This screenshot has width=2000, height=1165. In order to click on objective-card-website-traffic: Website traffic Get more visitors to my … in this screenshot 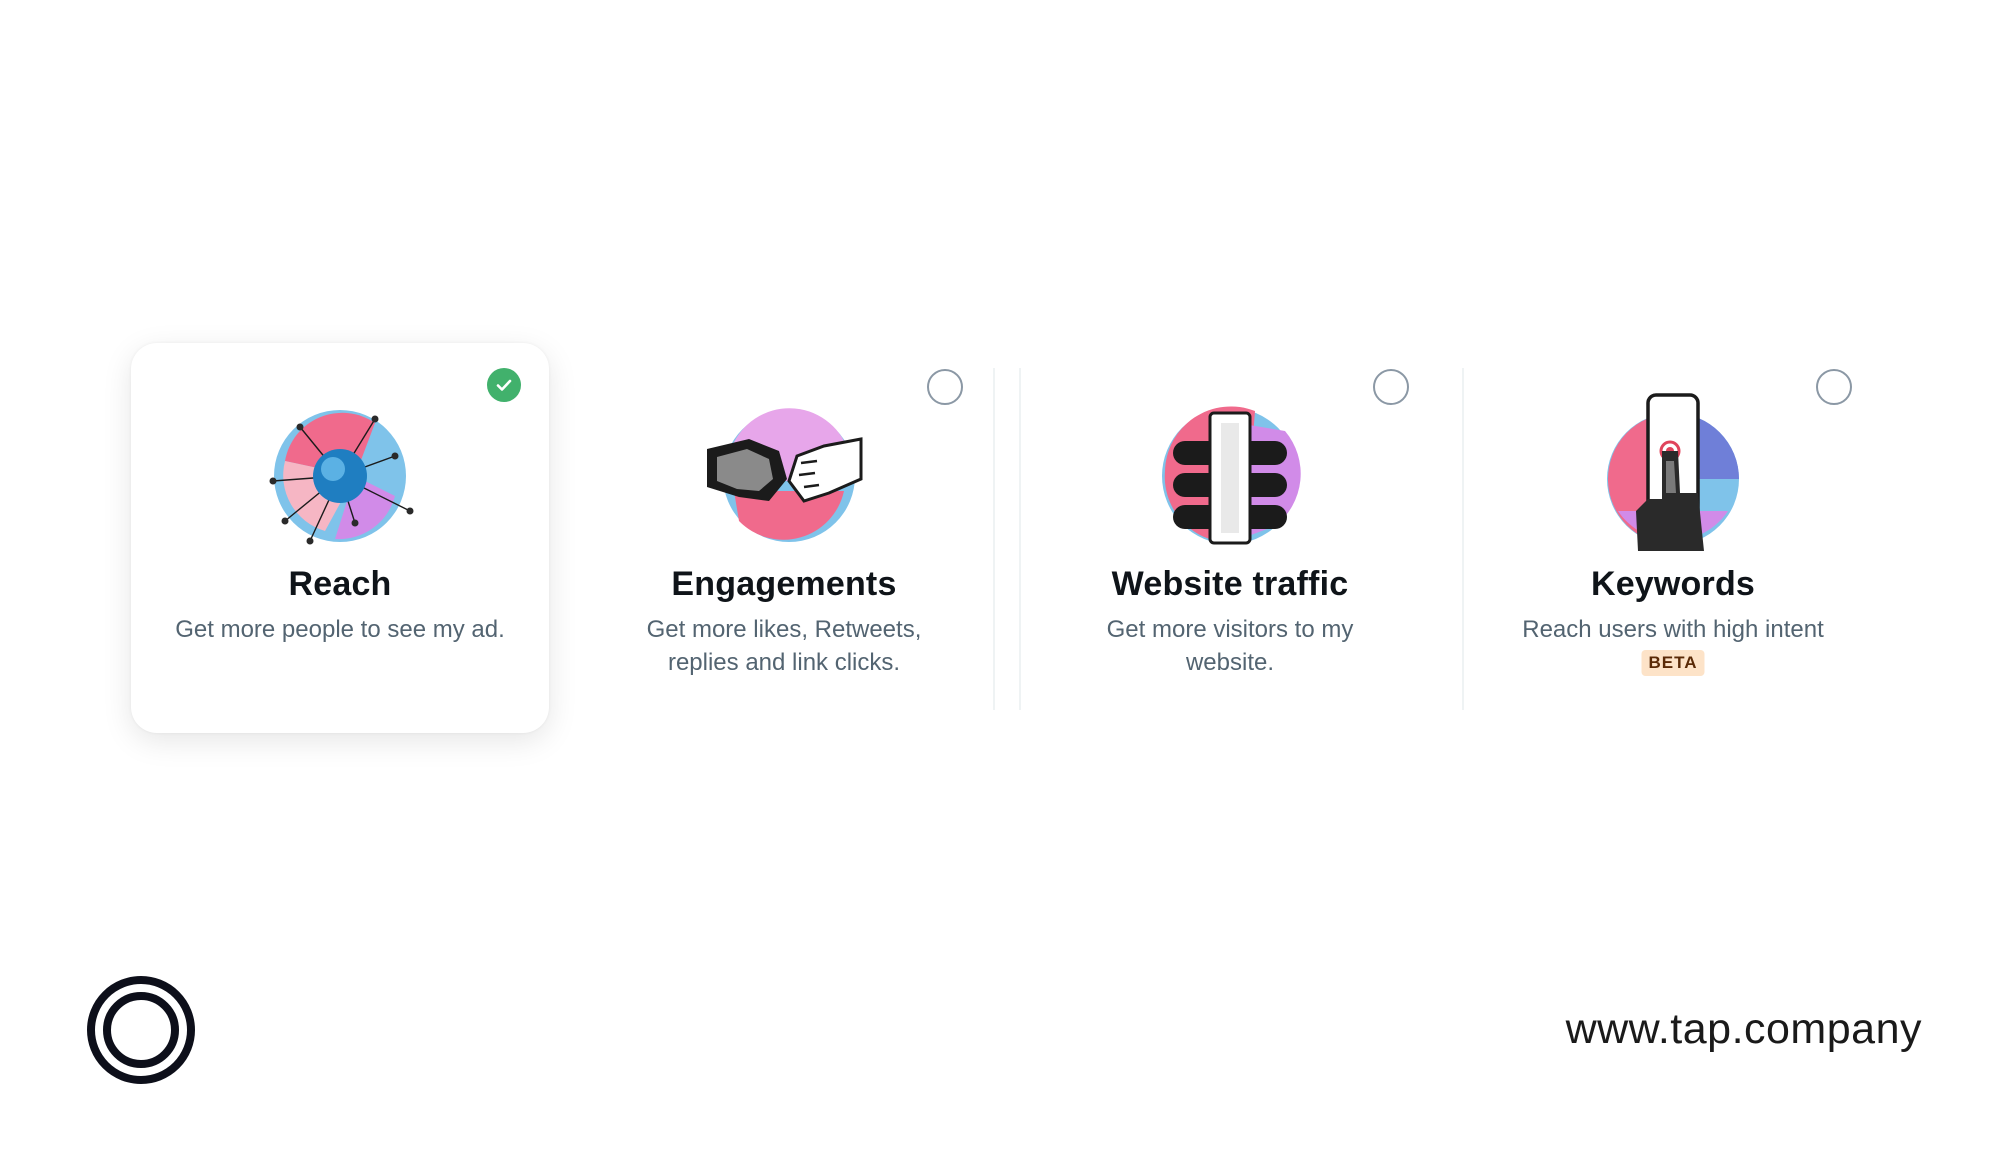, I will do `click(1230, 538)`.